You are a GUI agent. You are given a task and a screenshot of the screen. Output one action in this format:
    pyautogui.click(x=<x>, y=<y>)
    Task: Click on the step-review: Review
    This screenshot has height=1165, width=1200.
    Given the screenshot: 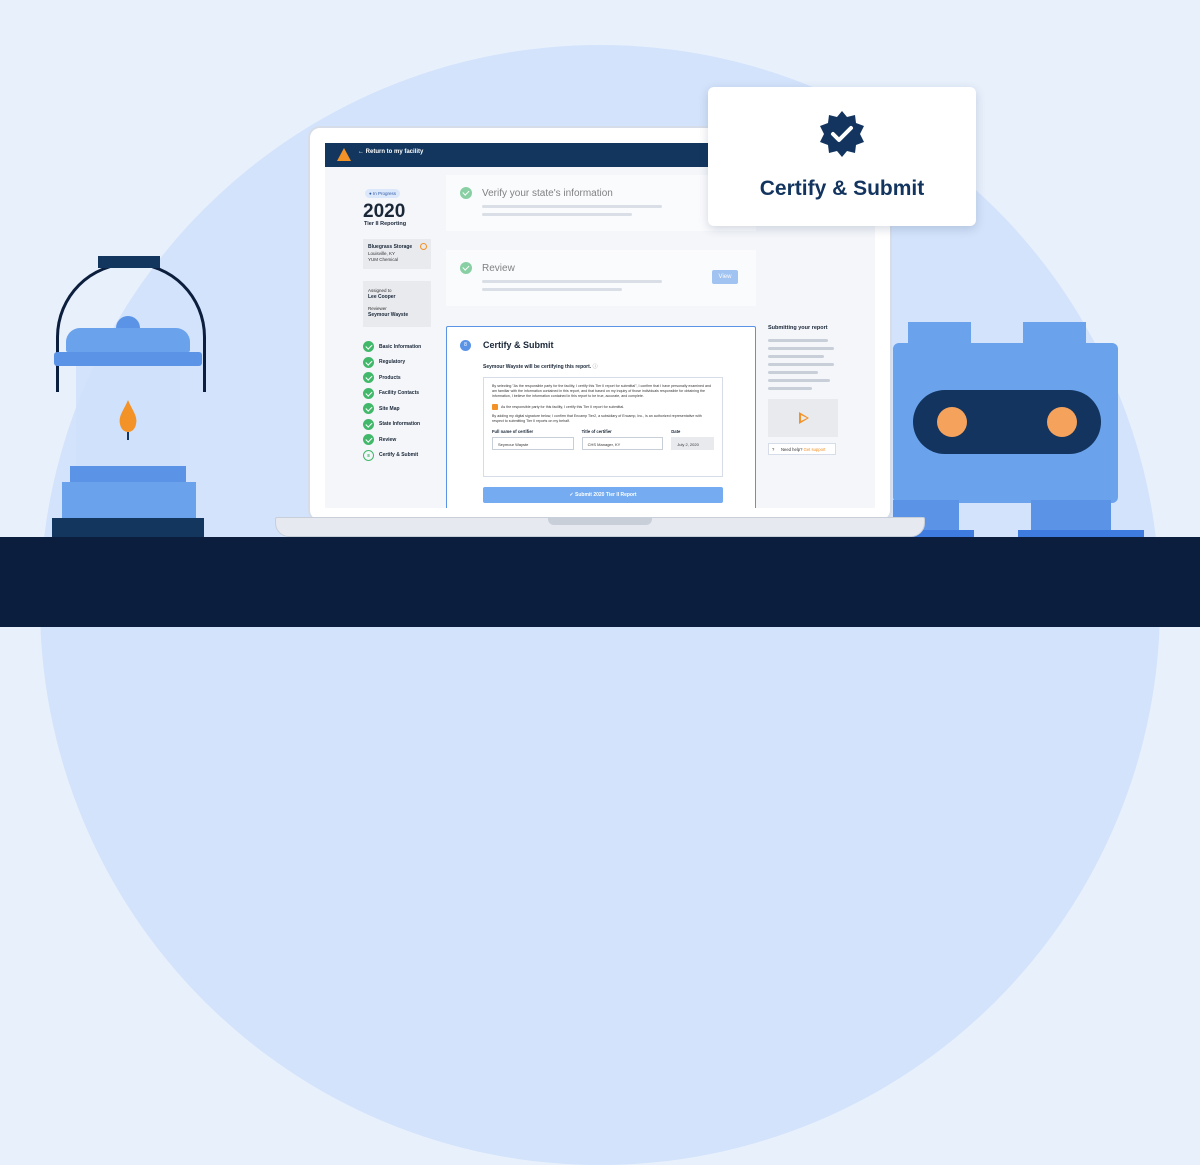 What is the action you would take?
    pyautogui.click(x=392, y=440)
    